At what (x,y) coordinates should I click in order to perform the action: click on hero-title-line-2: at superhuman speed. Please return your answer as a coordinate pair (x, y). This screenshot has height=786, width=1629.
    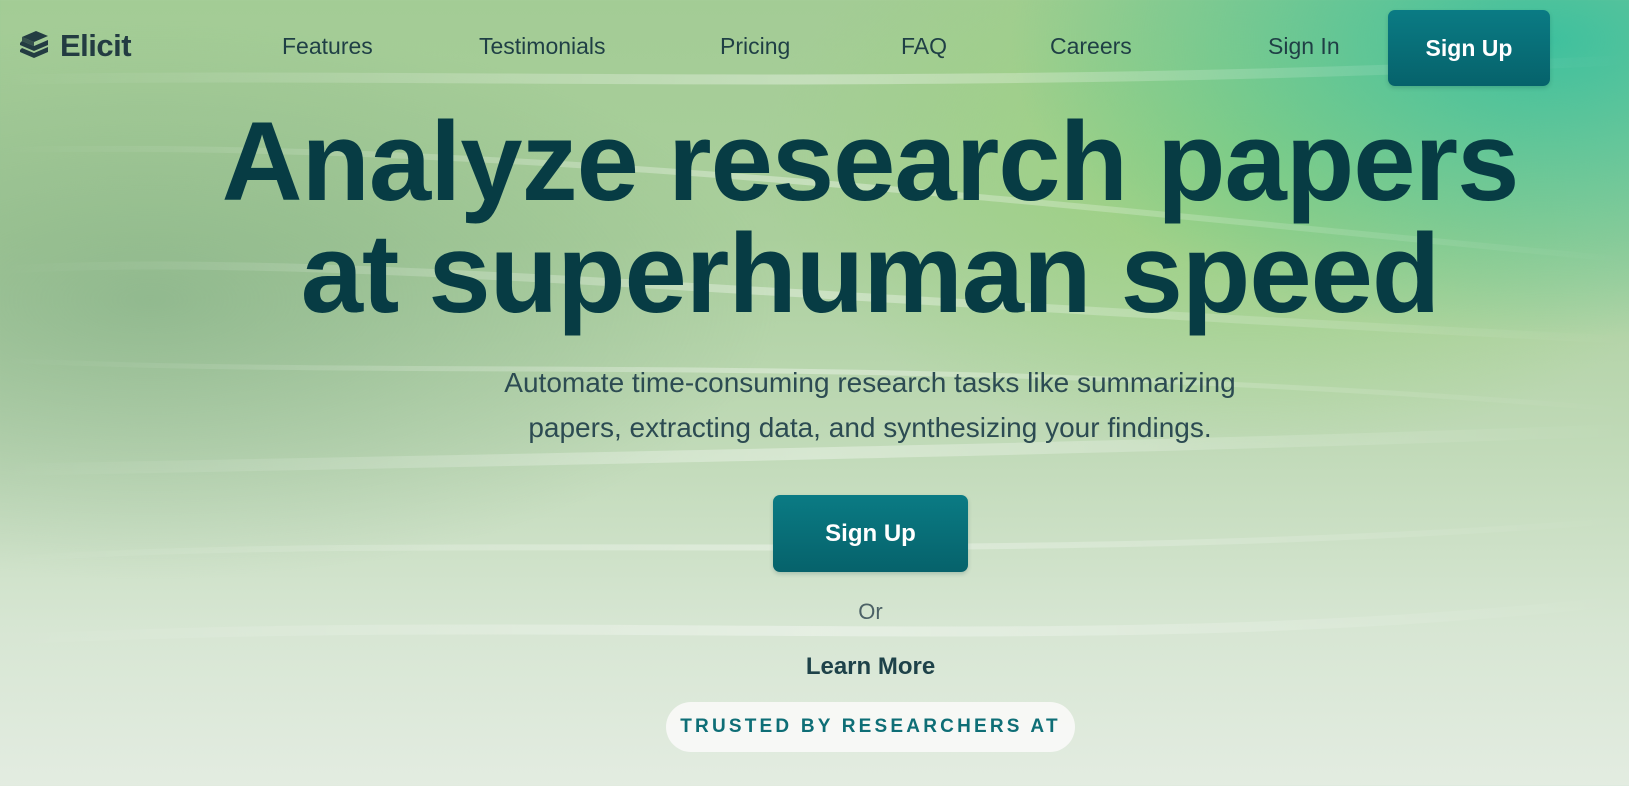
    Looking at the image, I should click on (870, 273).